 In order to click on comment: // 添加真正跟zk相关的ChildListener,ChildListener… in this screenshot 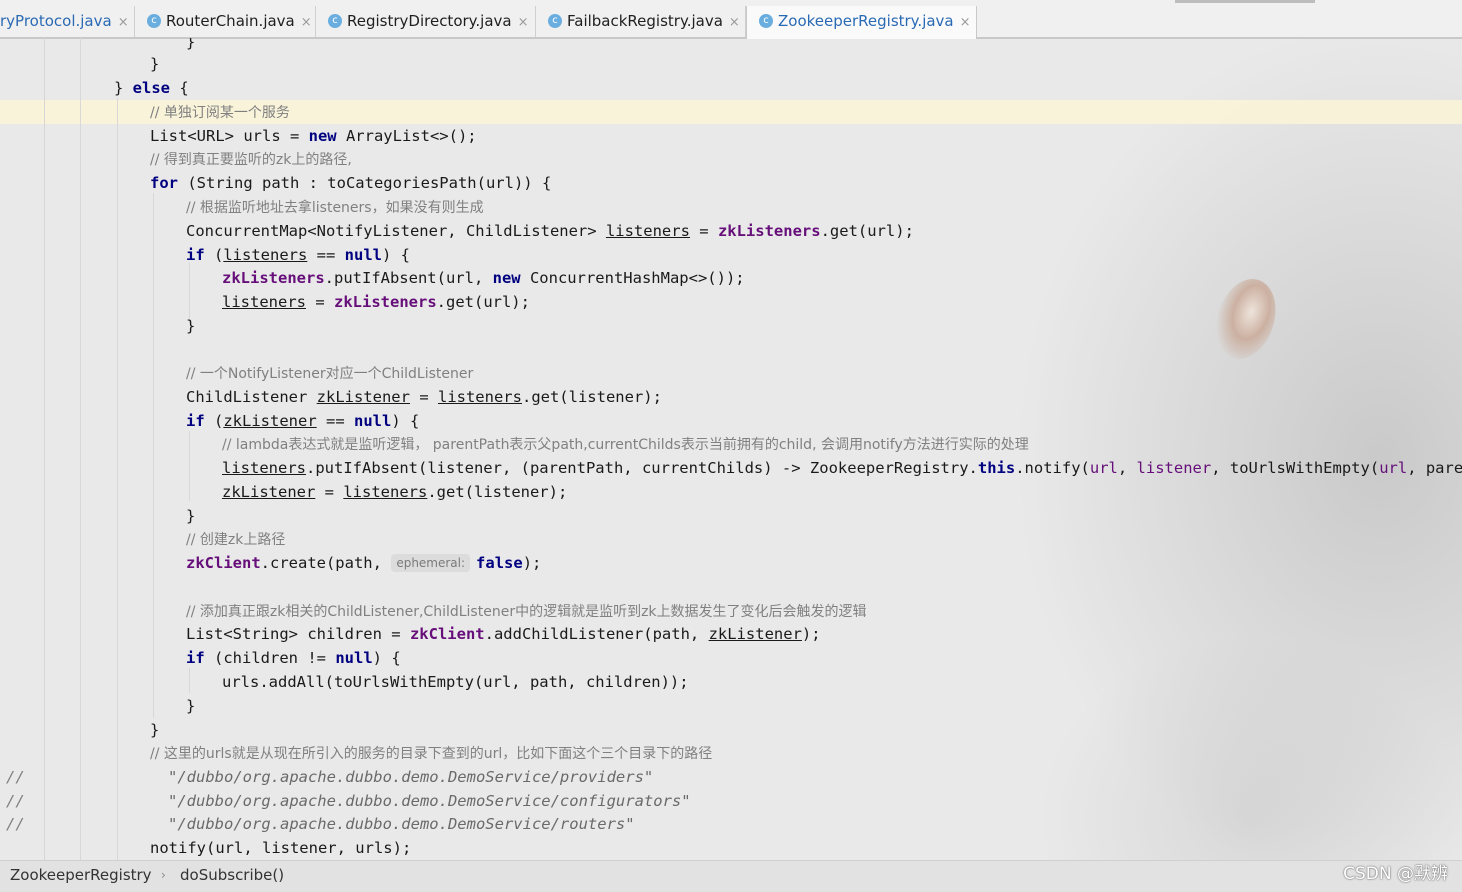, I will do `click(526, 612)`.